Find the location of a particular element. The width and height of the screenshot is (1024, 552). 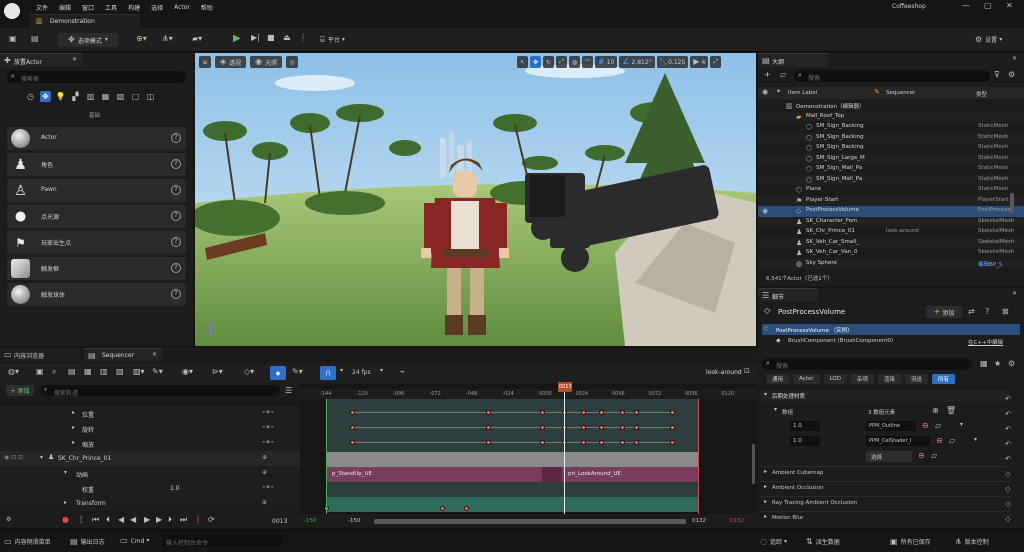

menu-build: 构建 is located at coordinates (134, 7).